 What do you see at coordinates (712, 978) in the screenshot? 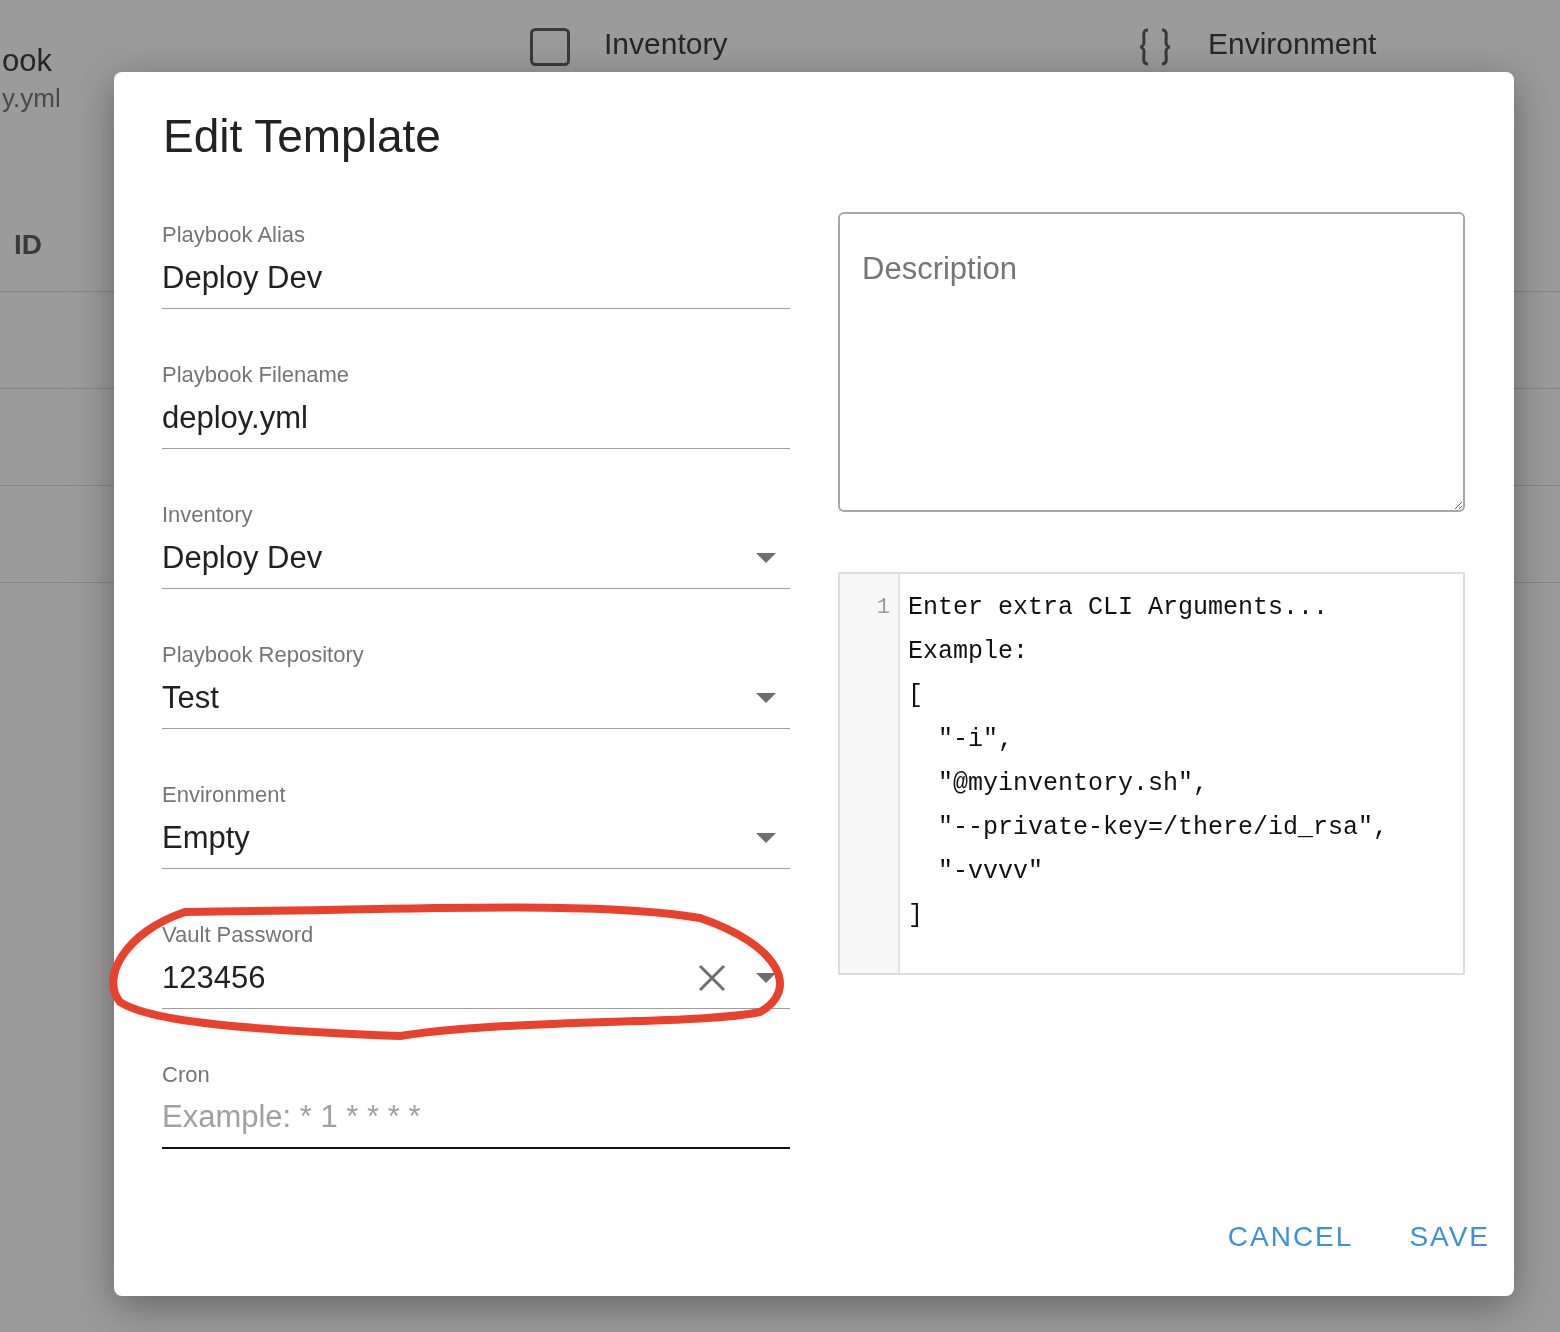
I see `clear-icon` at bounding box center [712, 978].